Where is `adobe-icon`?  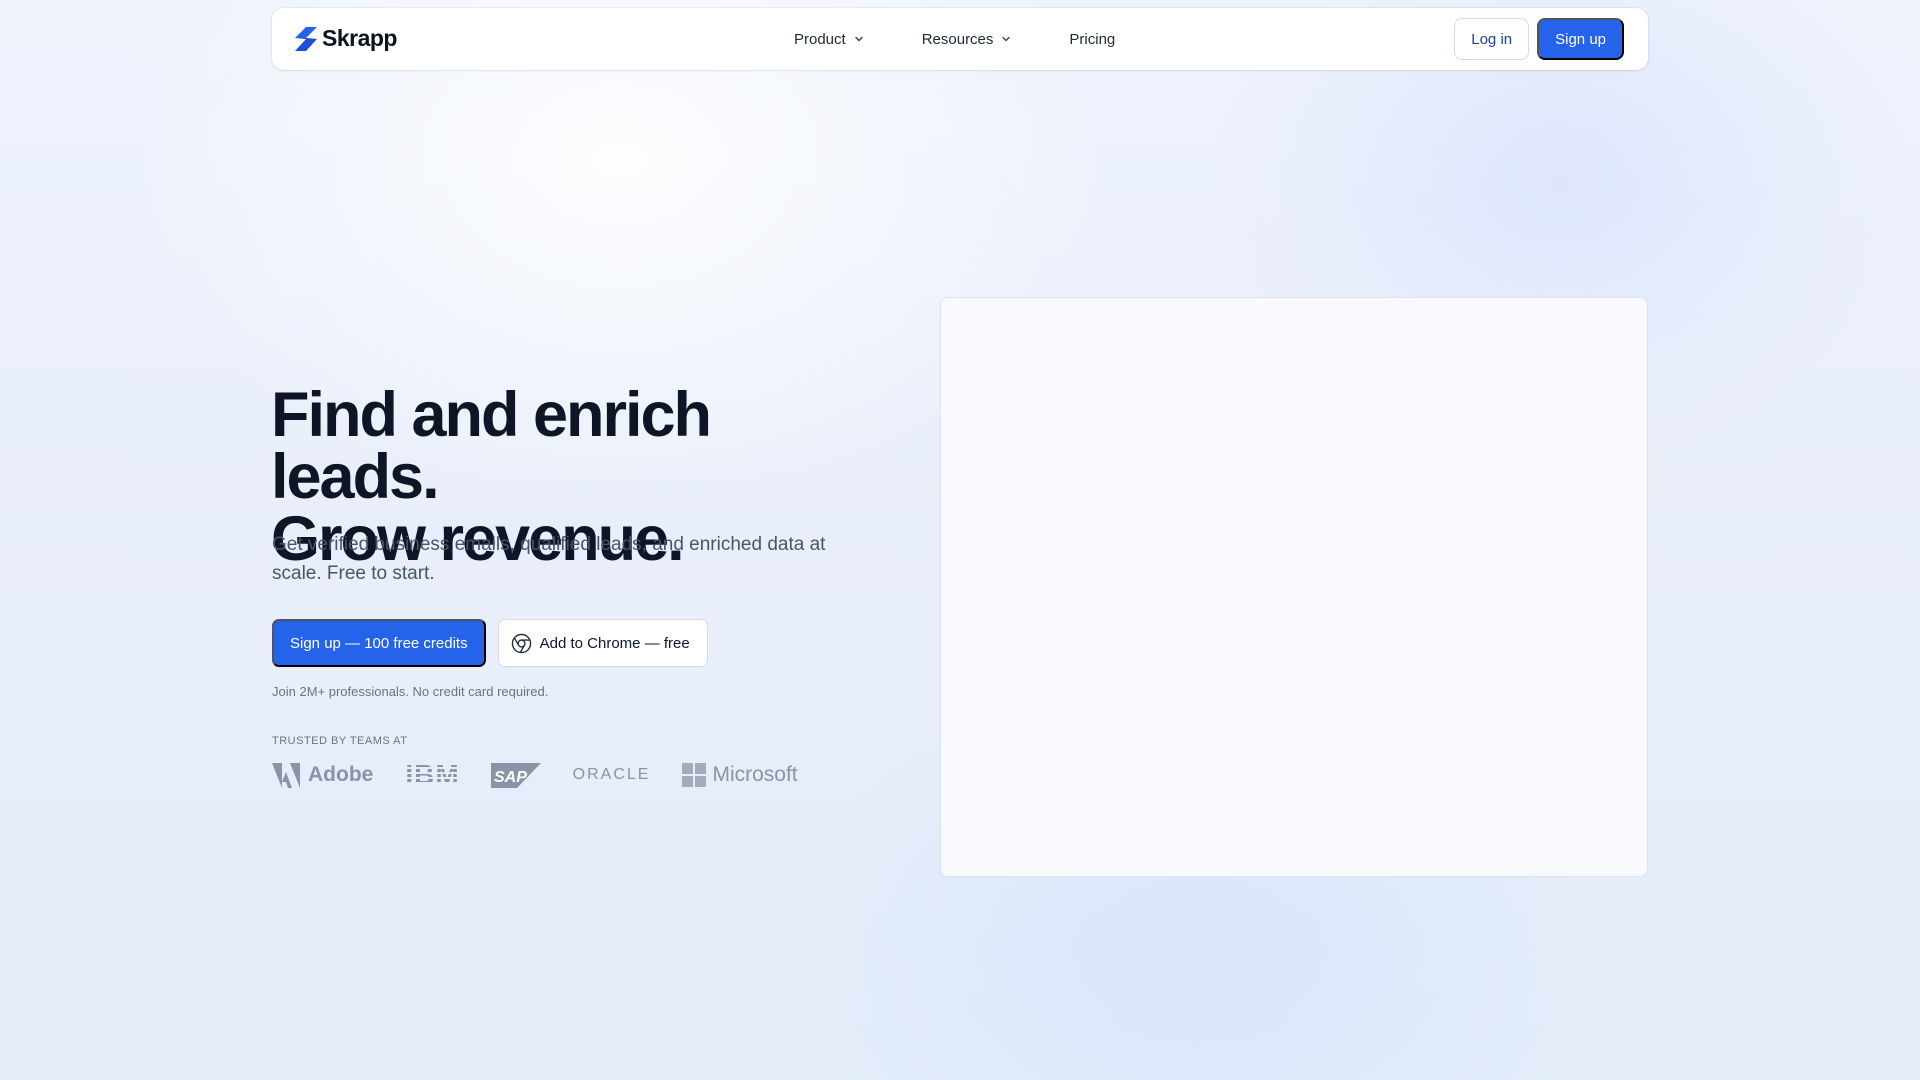
adobe-icon is located at coordinates (286, 775).